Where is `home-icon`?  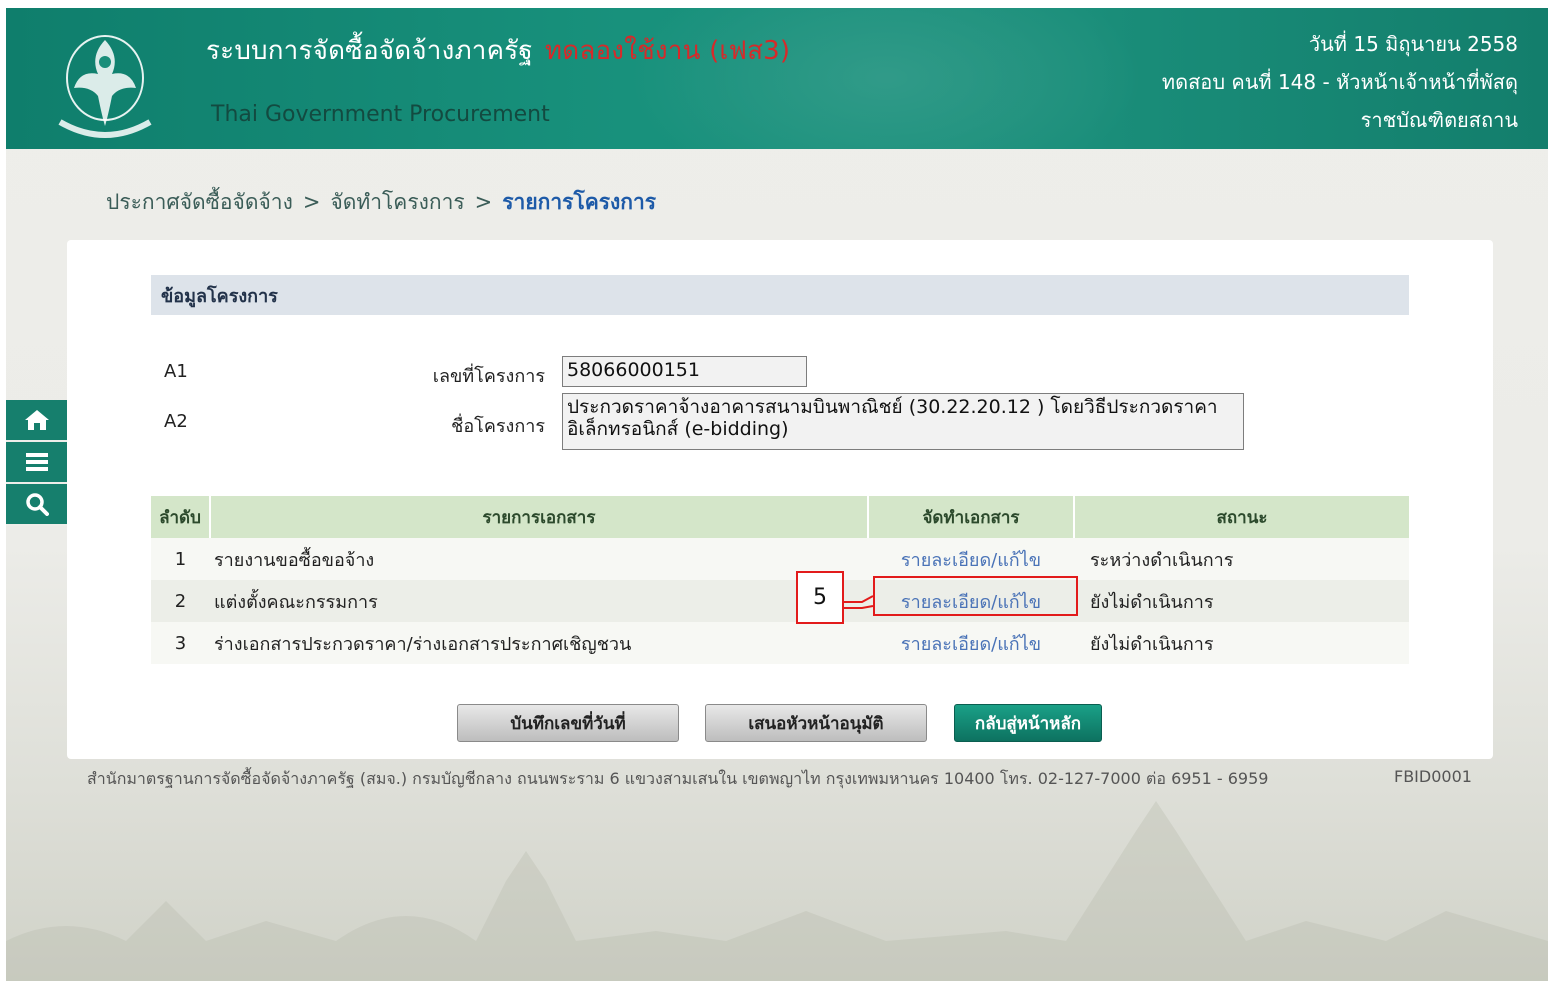 home-icon is located at coordinates (37, 420).